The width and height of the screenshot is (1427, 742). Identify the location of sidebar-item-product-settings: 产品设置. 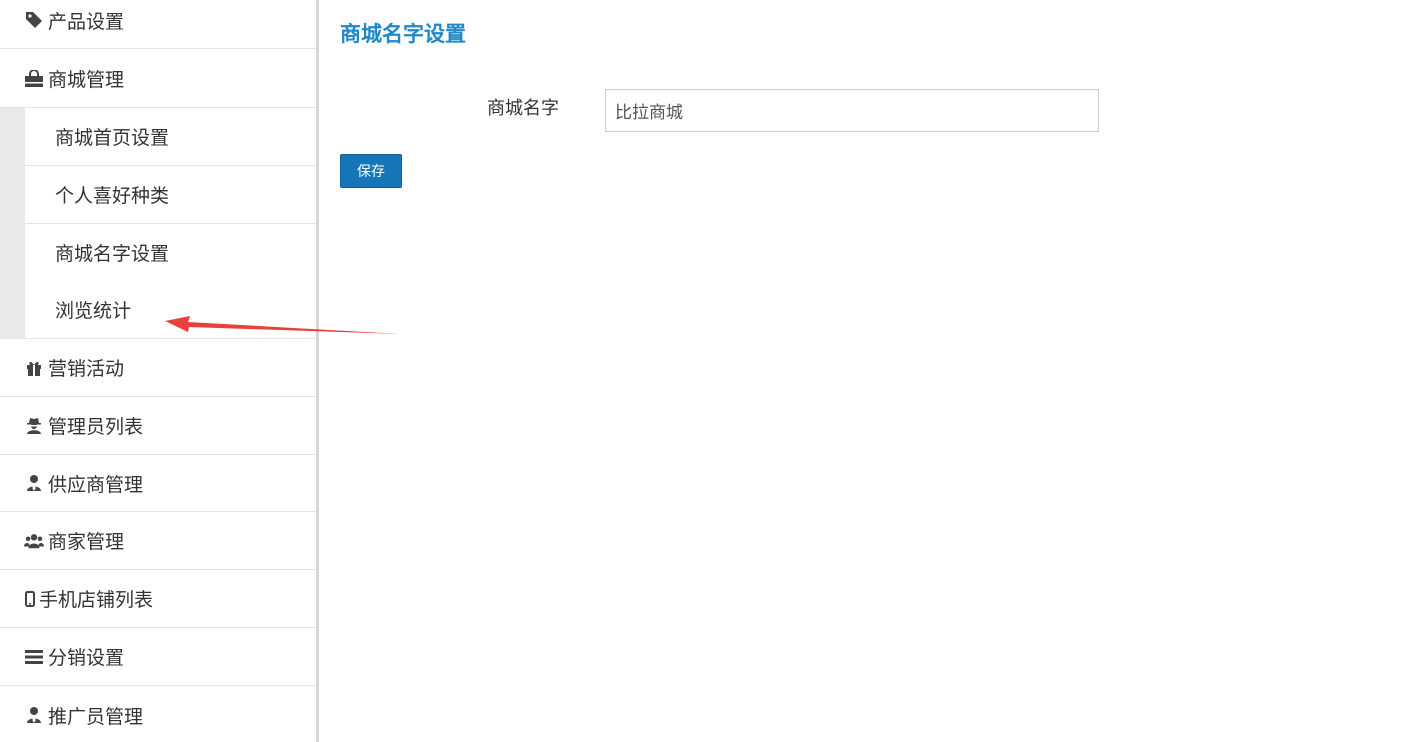
(158, 24).